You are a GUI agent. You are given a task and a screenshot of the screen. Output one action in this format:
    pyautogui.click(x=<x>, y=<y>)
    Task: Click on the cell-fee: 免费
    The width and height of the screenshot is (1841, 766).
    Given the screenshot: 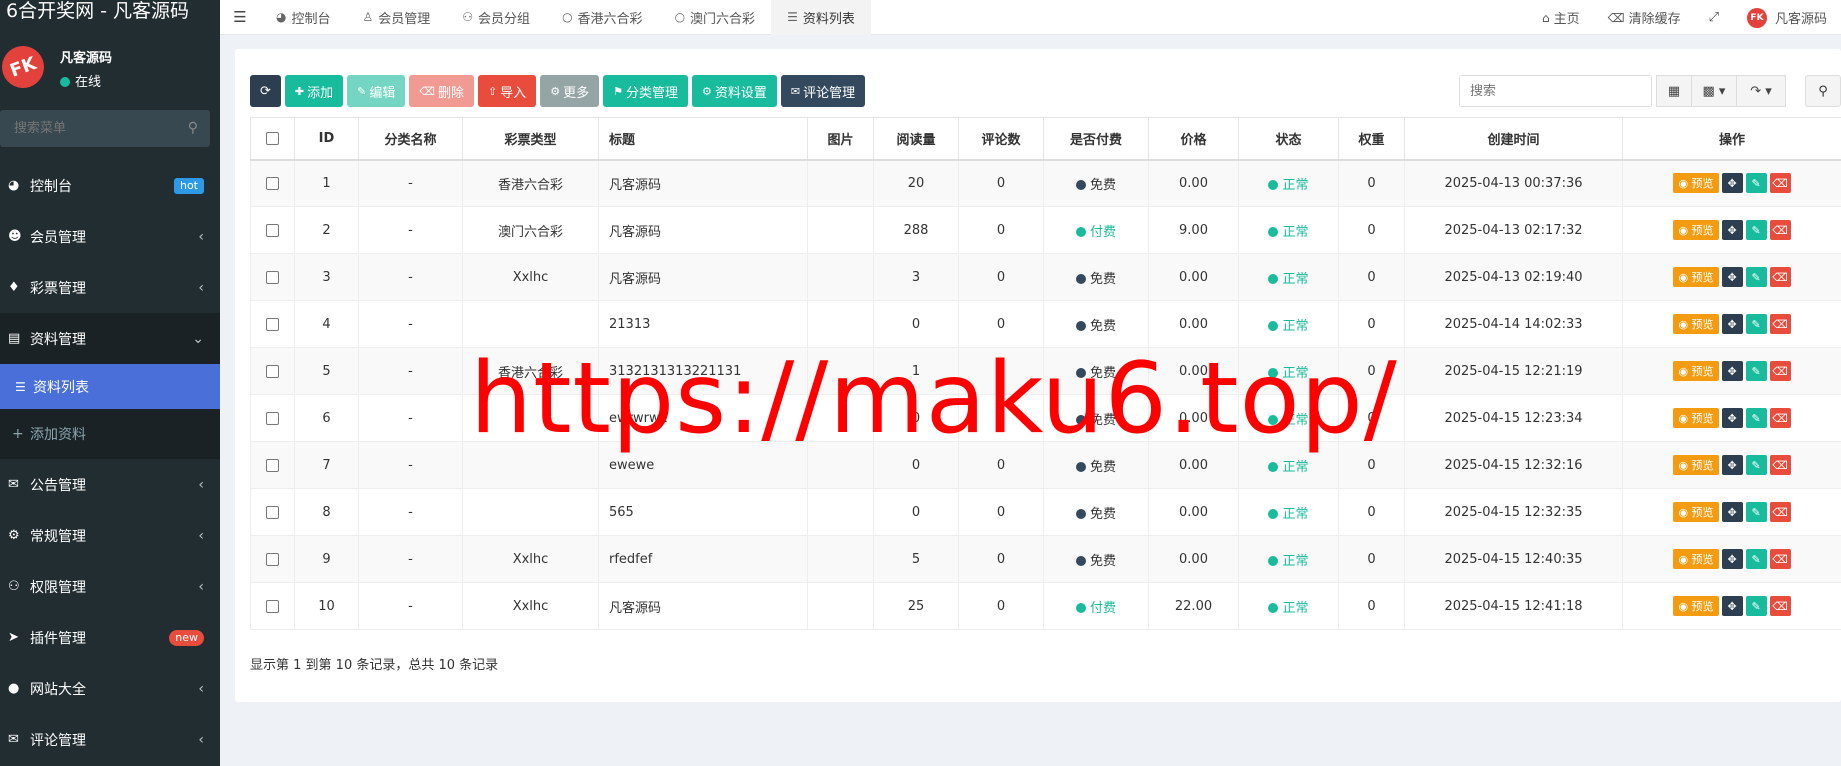 What is the action you would take?
    pyautogui.click(x=1096, y=277)
    